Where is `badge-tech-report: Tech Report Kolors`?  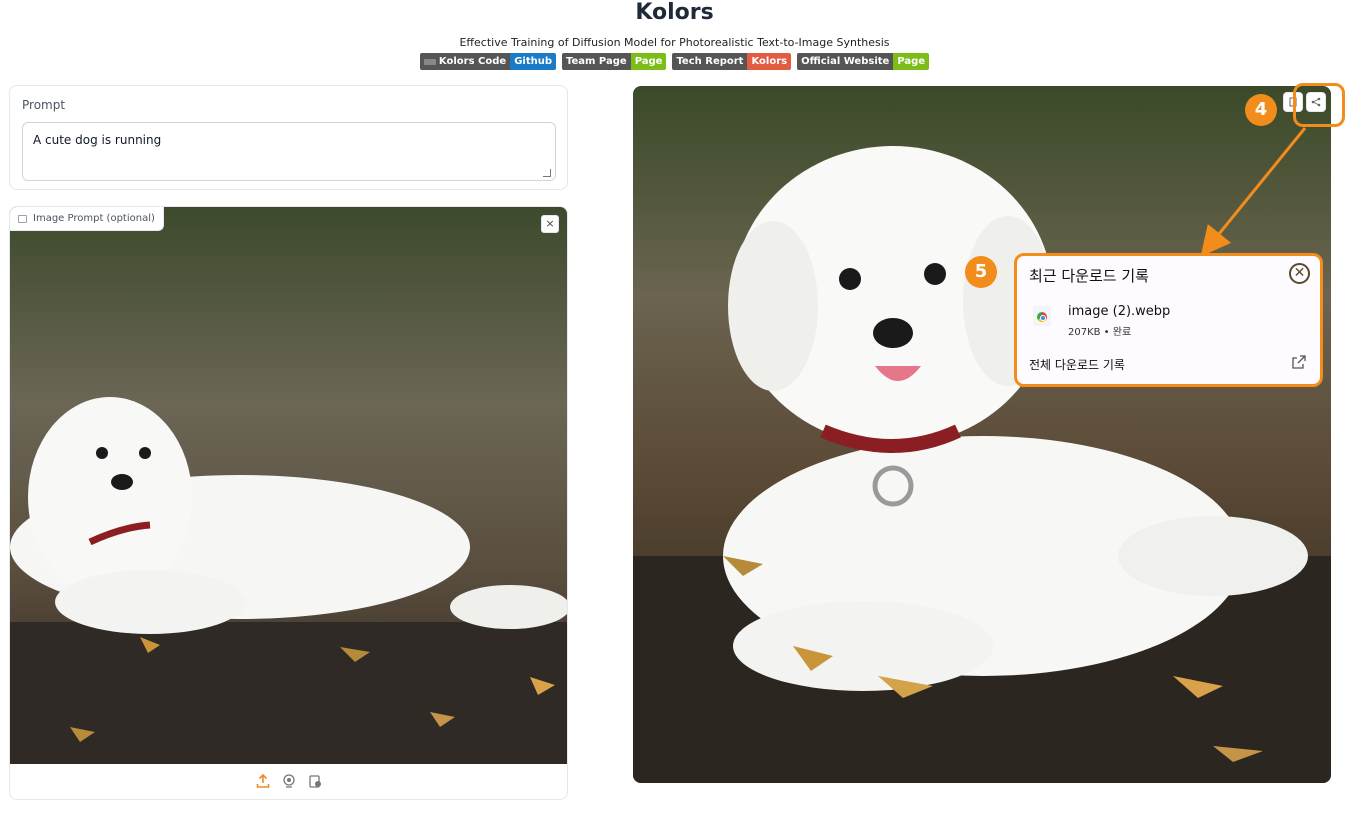 badge-tech-report: Tech Report Kolors is located at coordinates (732, 61).